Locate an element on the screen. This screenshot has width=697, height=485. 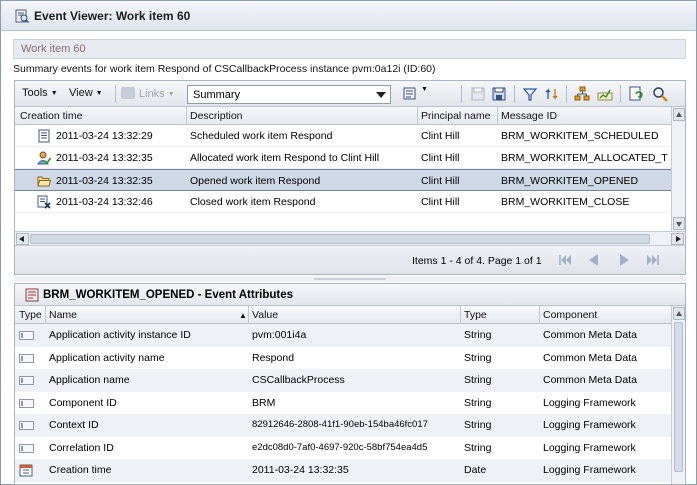
splitter-grip is located at coordinates (350, 279).